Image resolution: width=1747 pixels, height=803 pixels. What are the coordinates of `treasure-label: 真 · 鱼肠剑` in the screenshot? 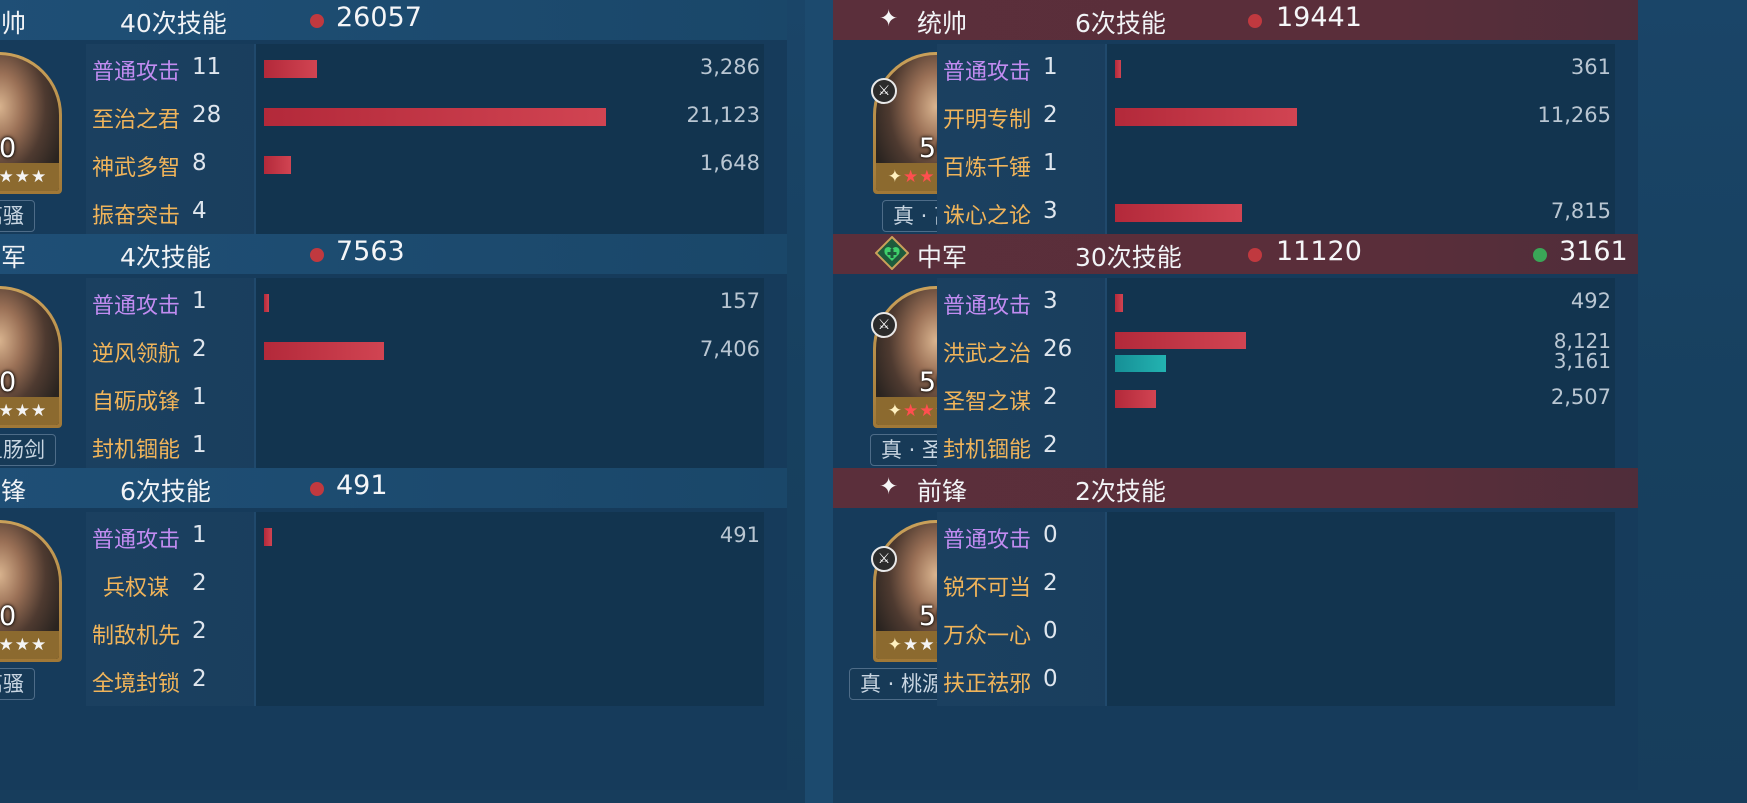 It's located at (28, 450).